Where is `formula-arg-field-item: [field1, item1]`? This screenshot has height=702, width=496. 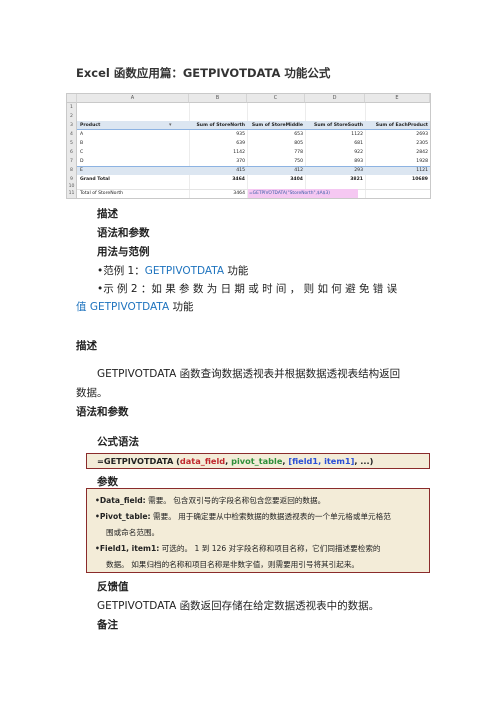 formula-arg-field-item: [field1, item1] is located at coordinates (321, 461).